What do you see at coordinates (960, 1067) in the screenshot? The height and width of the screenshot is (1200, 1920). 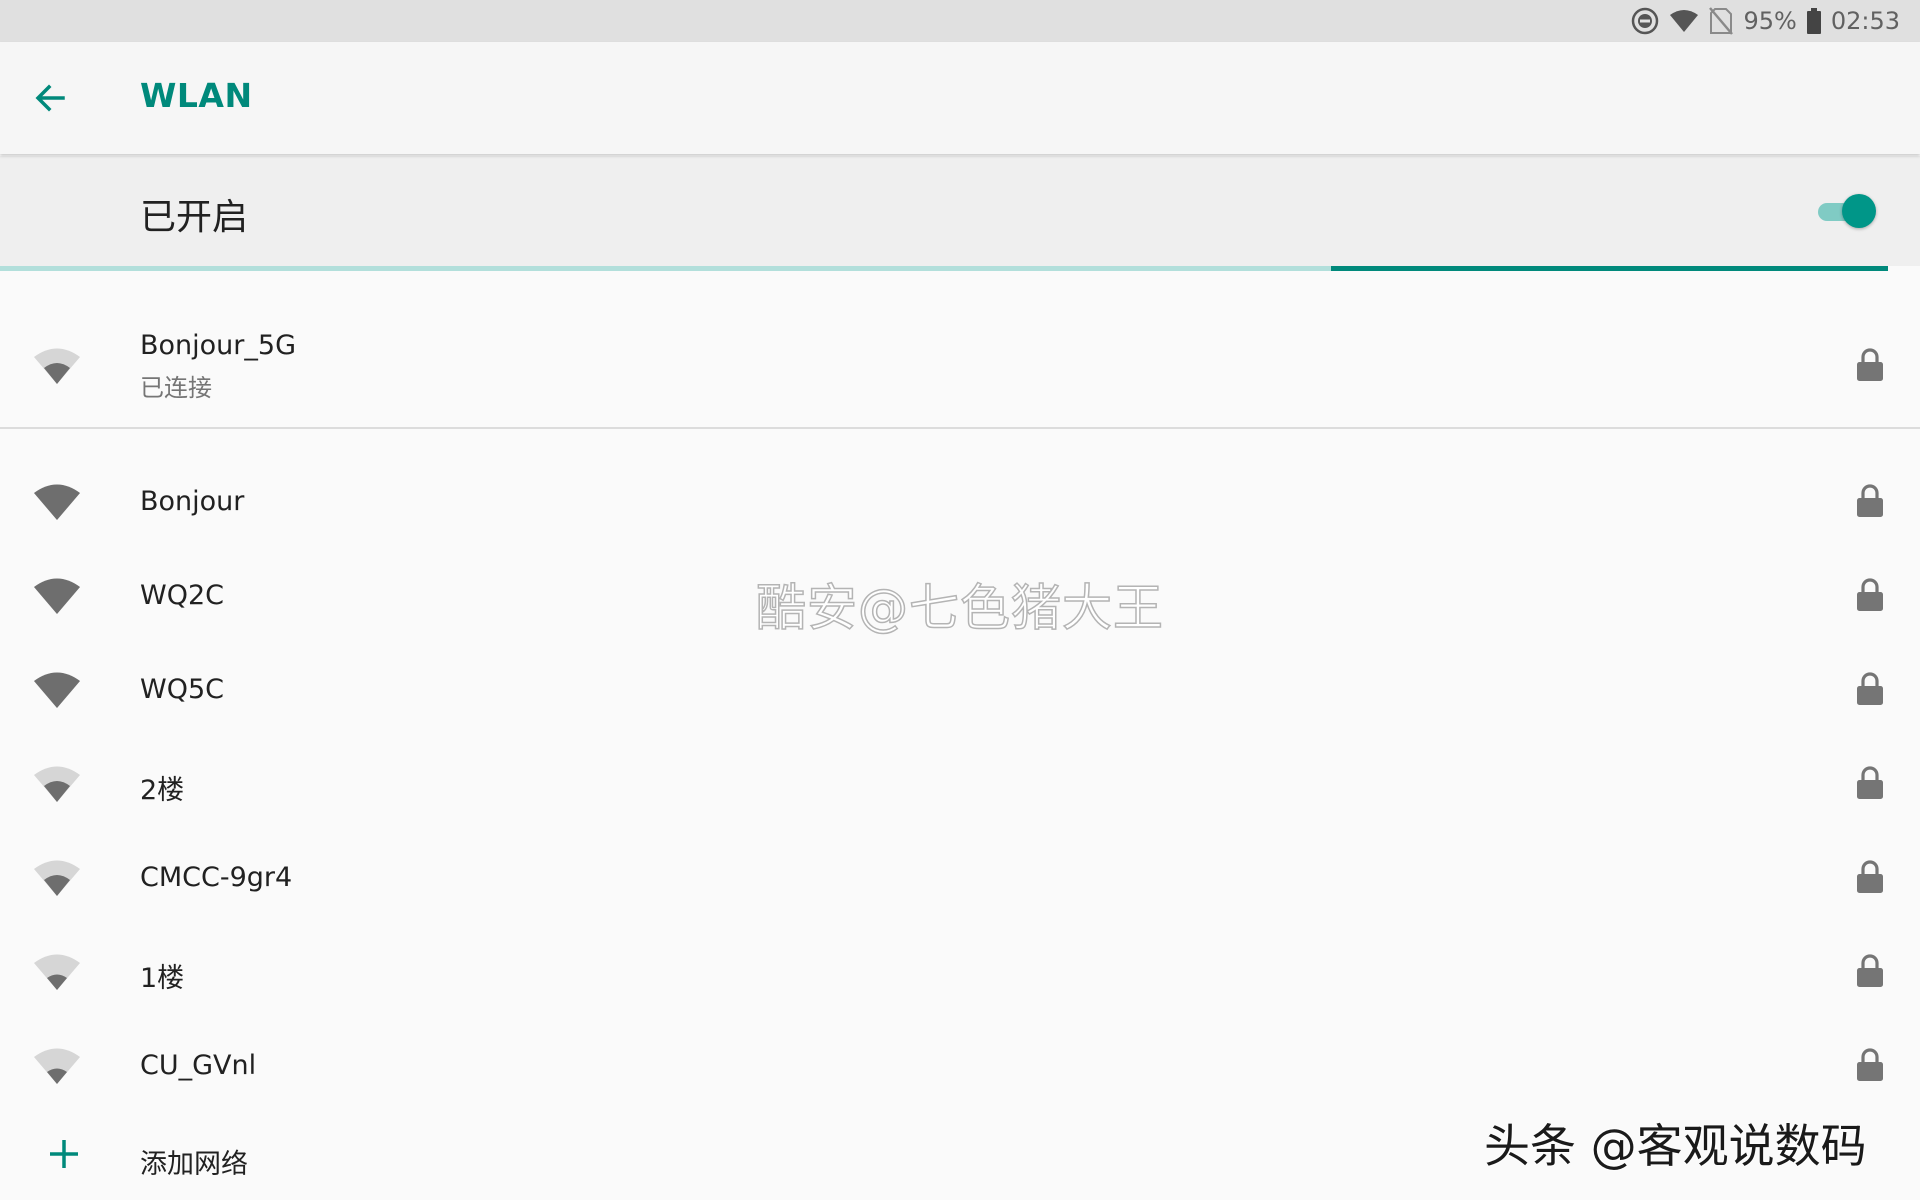 I see `network-row: CU_GVnl` at bounding box center [960, 1067].